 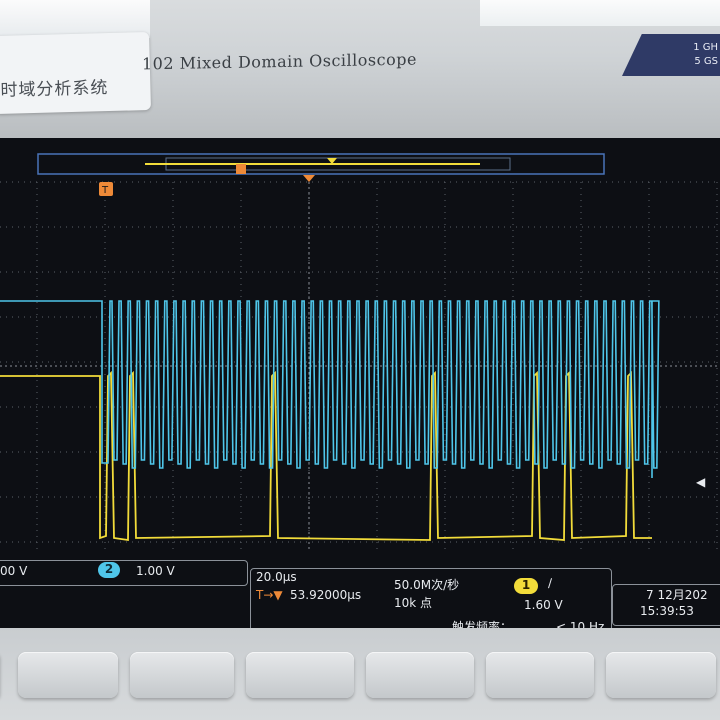 I want to click on ch1-scale: 00 V, so click(x=14, y=571).